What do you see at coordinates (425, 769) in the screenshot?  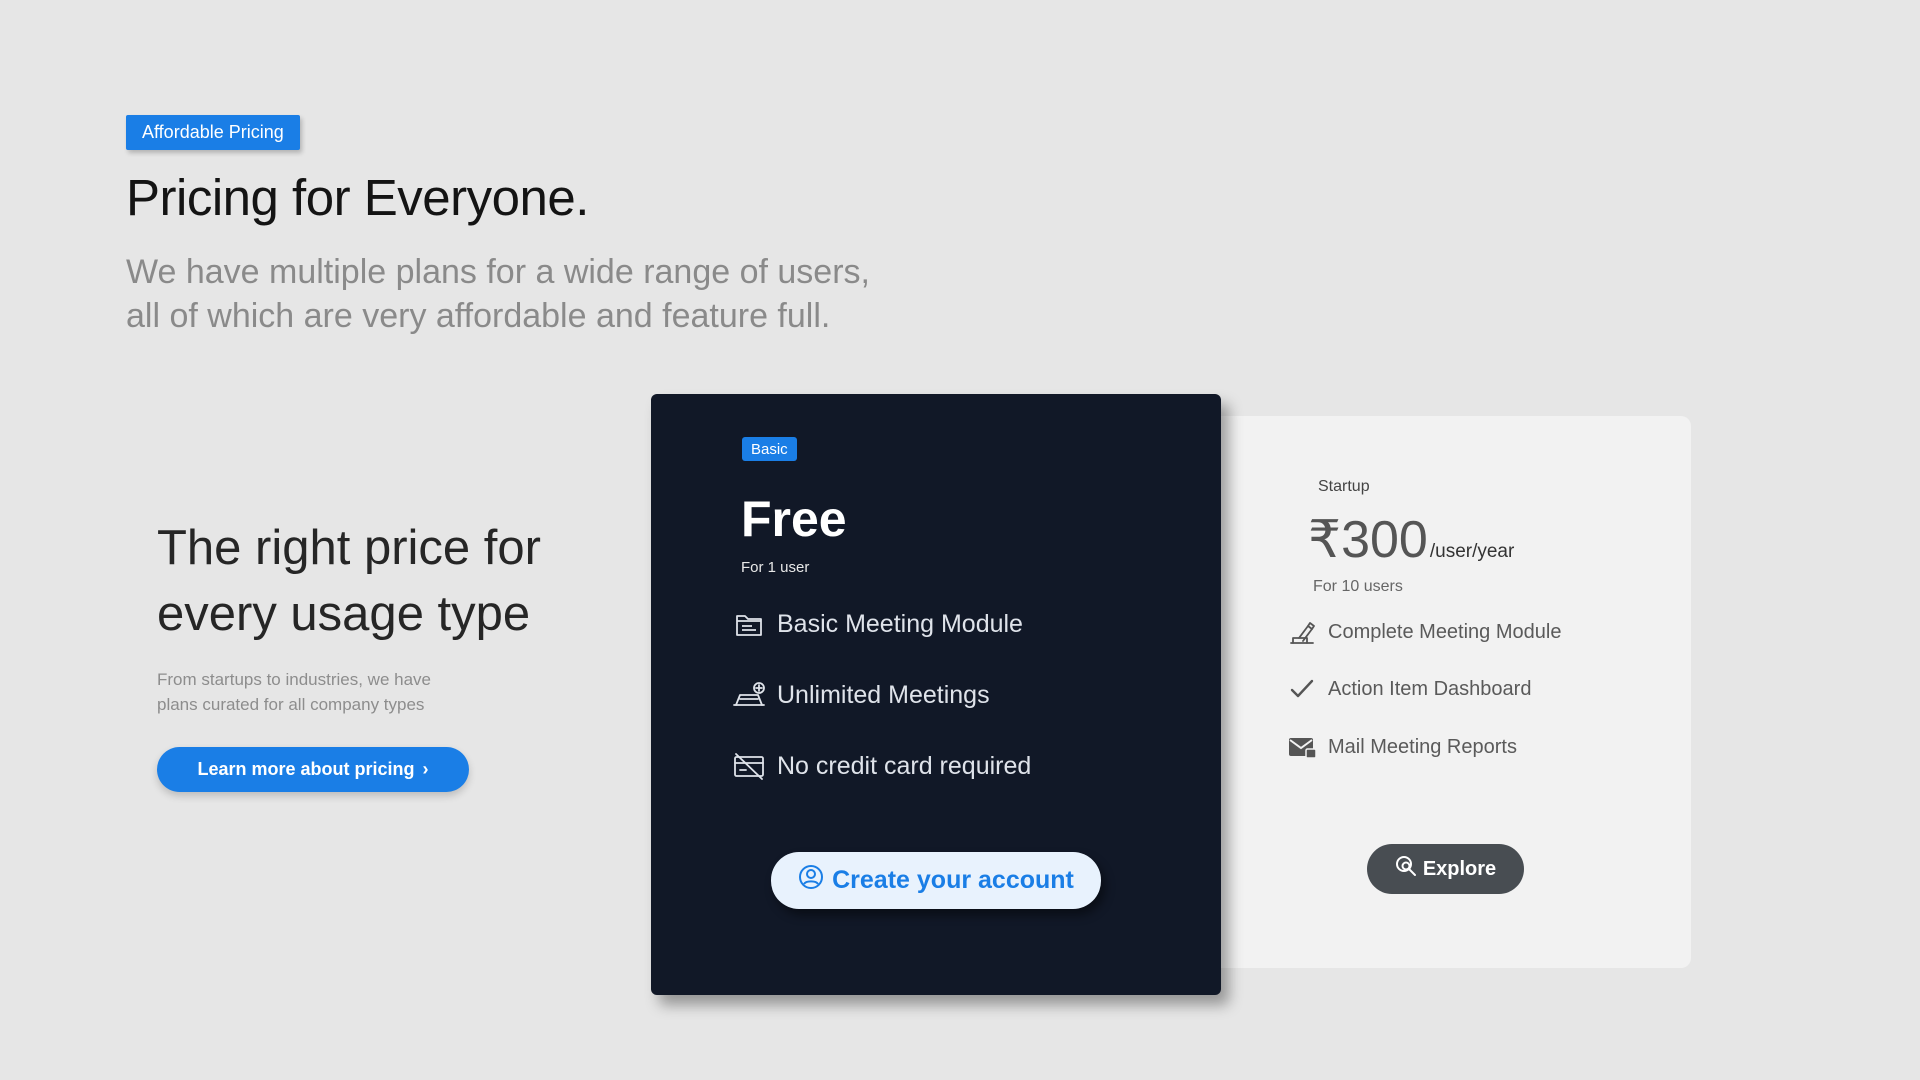 I see `chevron-right-icon: ›` at bounding box center [425, 769].